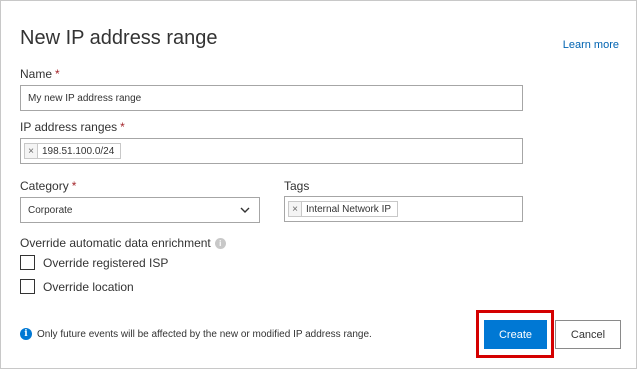 The height and width of the screenshot is (369, 637). I want to click on override-label-text: Override automatic data enrichment, so click(115, 243).